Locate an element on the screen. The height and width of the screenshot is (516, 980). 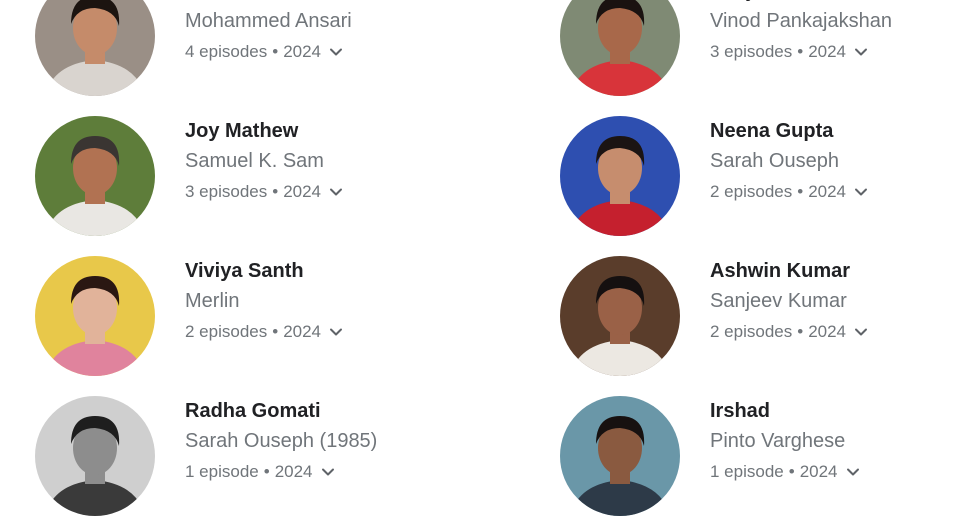
character-name: Samuel K. Sam is located at coordinates (254, 161).